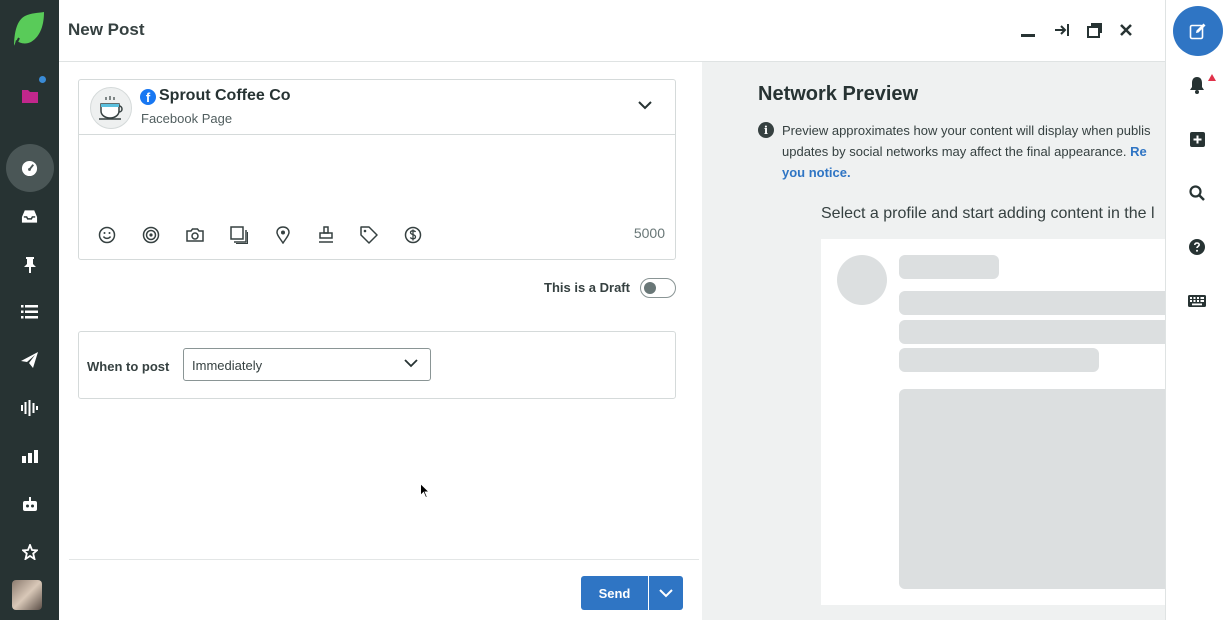 This screenshot has height=620, width=1226. Describe the element at coordinates (148, 97) in the screenshot. I see `facebook-icon: f` at that location.